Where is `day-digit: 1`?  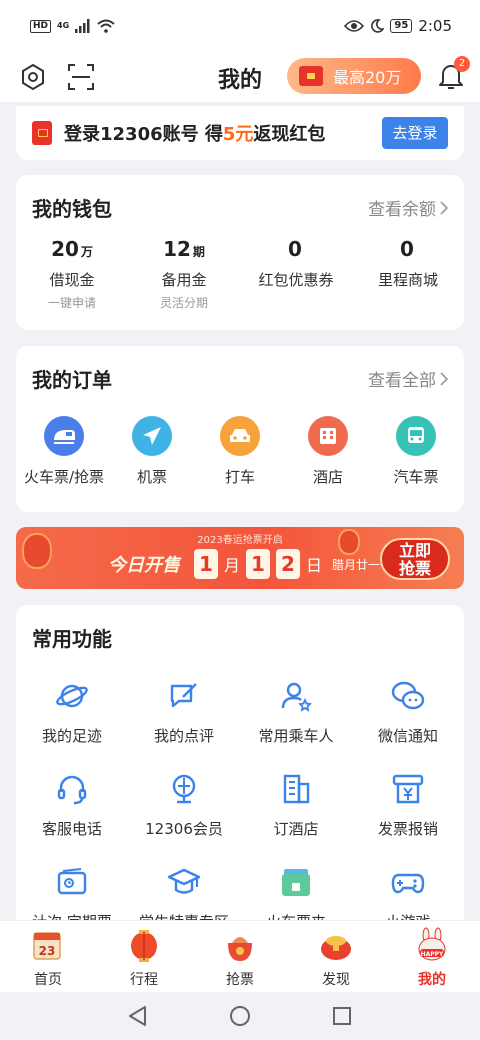
day-digit: 1 is located at coordinates (258, 564).